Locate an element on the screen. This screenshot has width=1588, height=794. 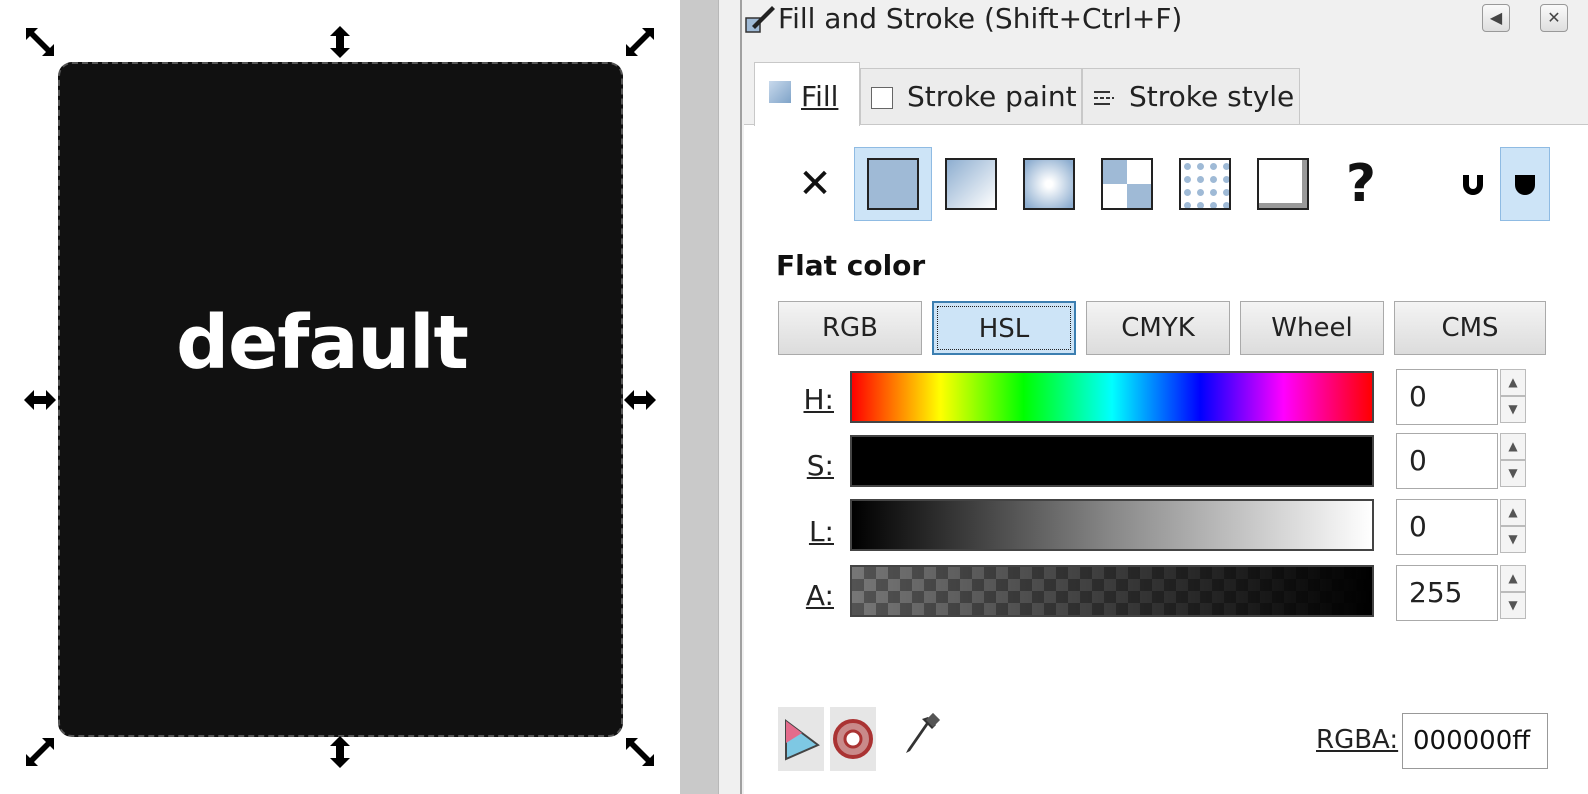
unknown-paint-button: ? is located at coordinates (1361, 184).